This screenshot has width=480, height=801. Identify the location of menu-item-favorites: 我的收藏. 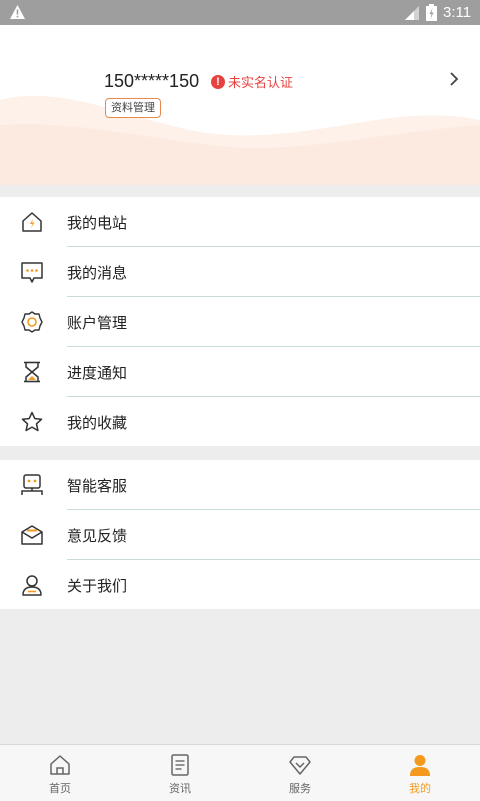
(240, 422).